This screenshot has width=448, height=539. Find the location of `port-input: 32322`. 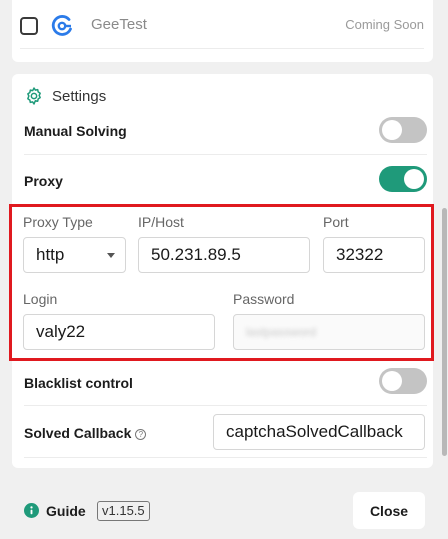

port-input: 32322 is located at coordinates (374, 255).